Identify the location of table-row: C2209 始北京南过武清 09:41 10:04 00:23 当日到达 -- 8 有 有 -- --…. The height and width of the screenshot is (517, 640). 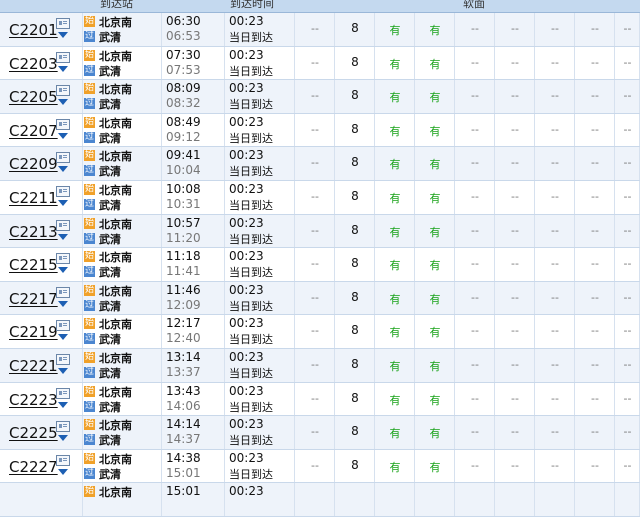
(320, 164).